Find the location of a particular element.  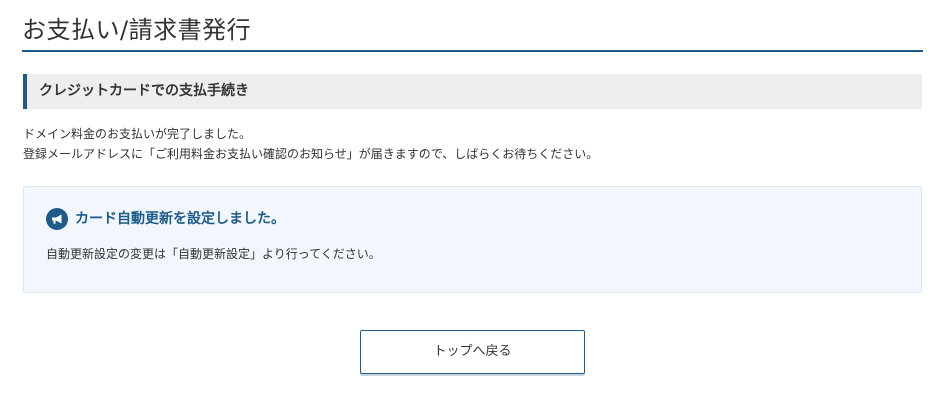

back-to-top-button: トップへ戻る is located at coordinates (472, 352).